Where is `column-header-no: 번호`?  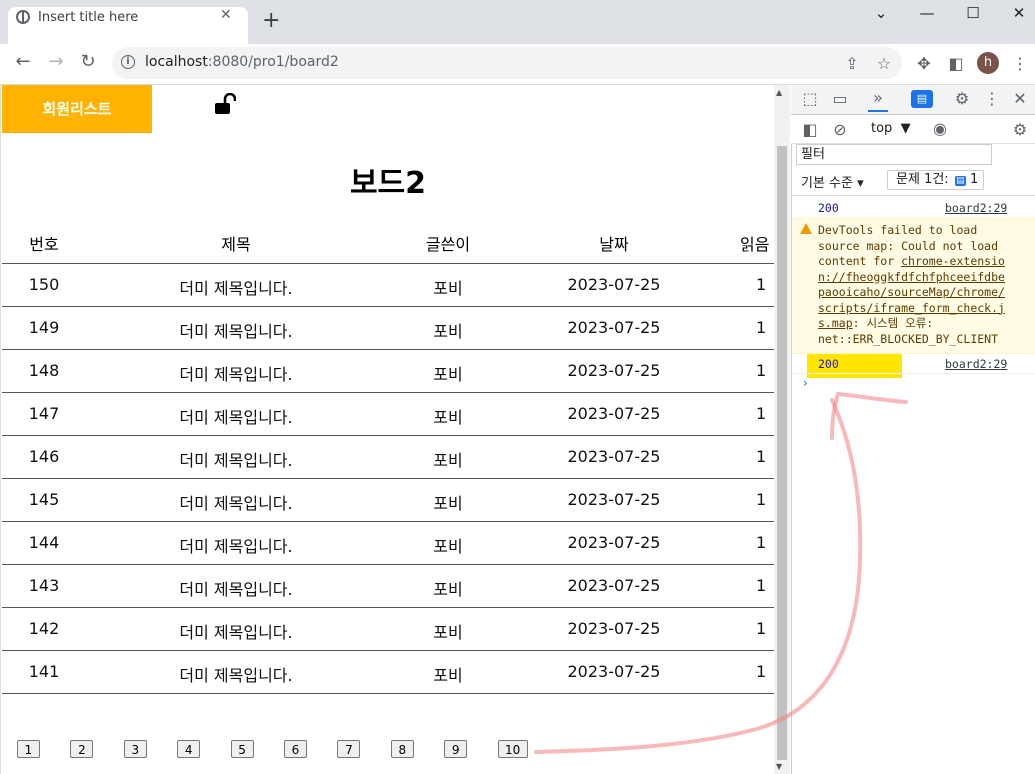
column-header-no: 번호 is located at coordinates (44, 244).